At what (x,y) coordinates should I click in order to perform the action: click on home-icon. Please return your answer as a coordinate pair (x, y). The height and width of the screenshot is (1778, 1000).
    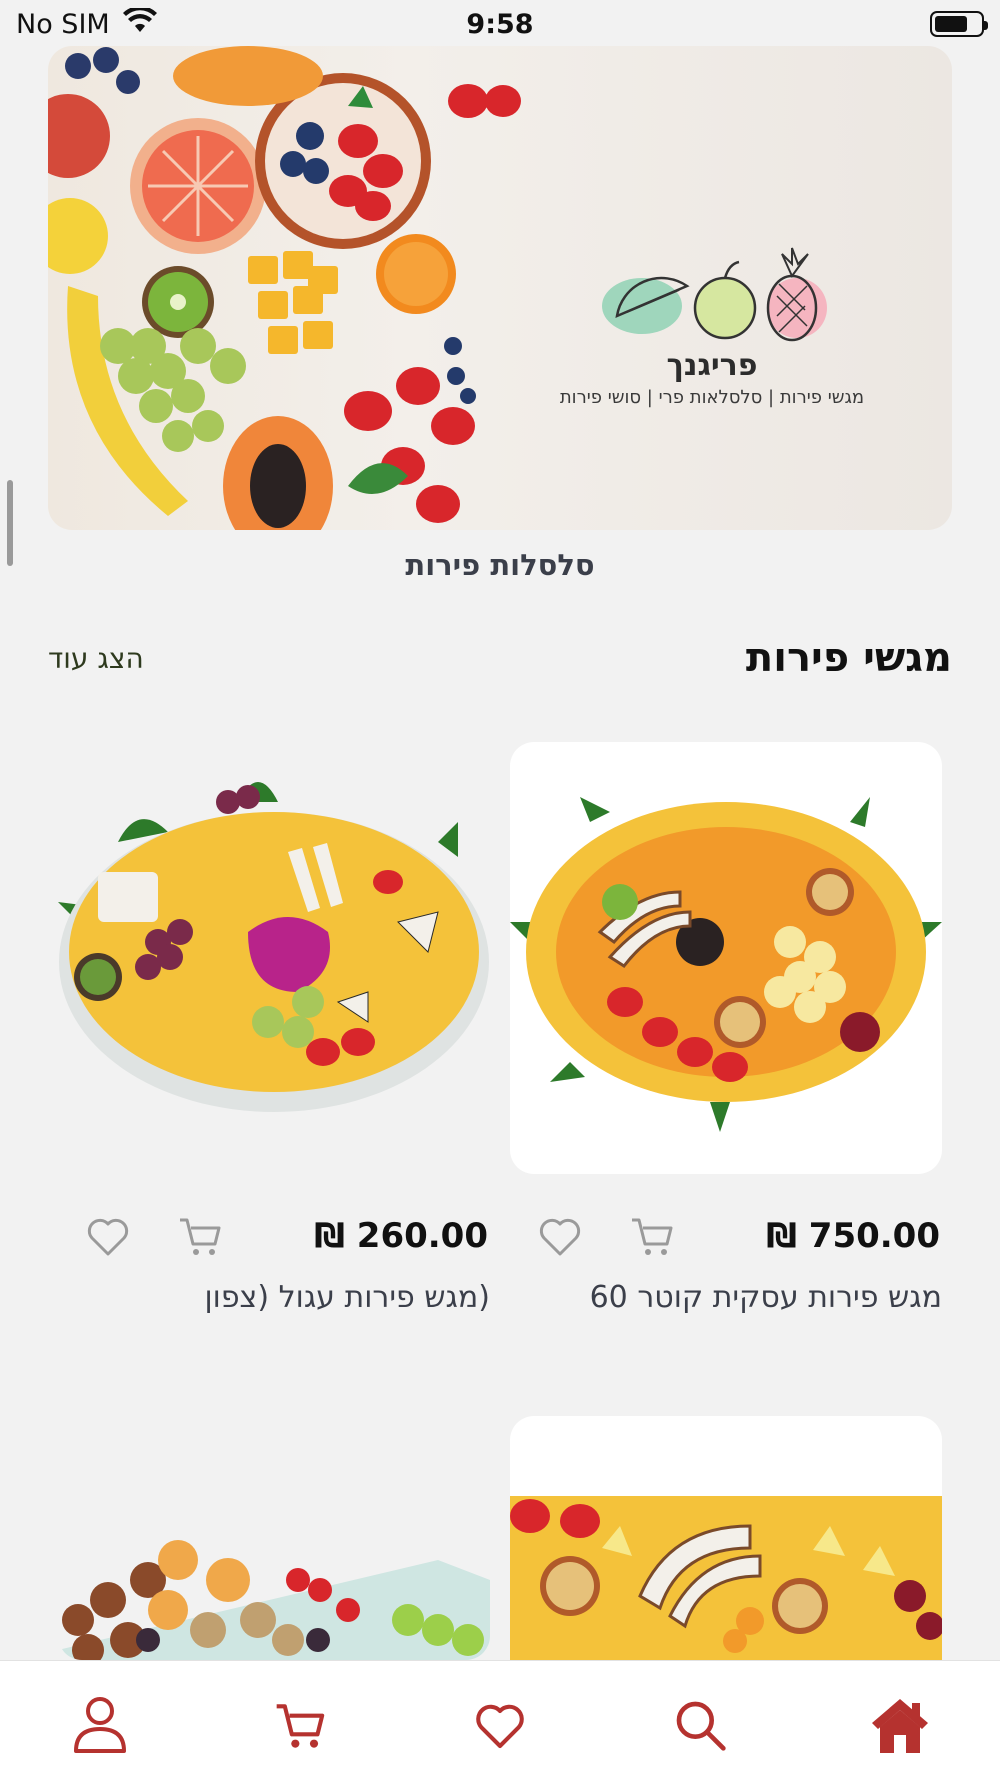
    Looking at the image, I should click on (900, 1727).